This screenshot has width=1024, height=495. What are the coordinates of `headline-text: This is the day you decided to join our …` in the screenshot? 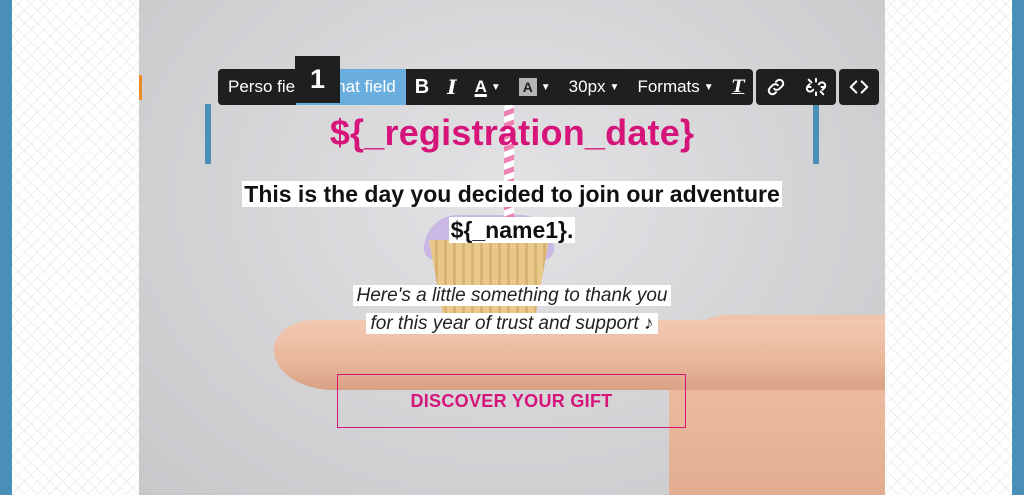 It's located at (512, 212).